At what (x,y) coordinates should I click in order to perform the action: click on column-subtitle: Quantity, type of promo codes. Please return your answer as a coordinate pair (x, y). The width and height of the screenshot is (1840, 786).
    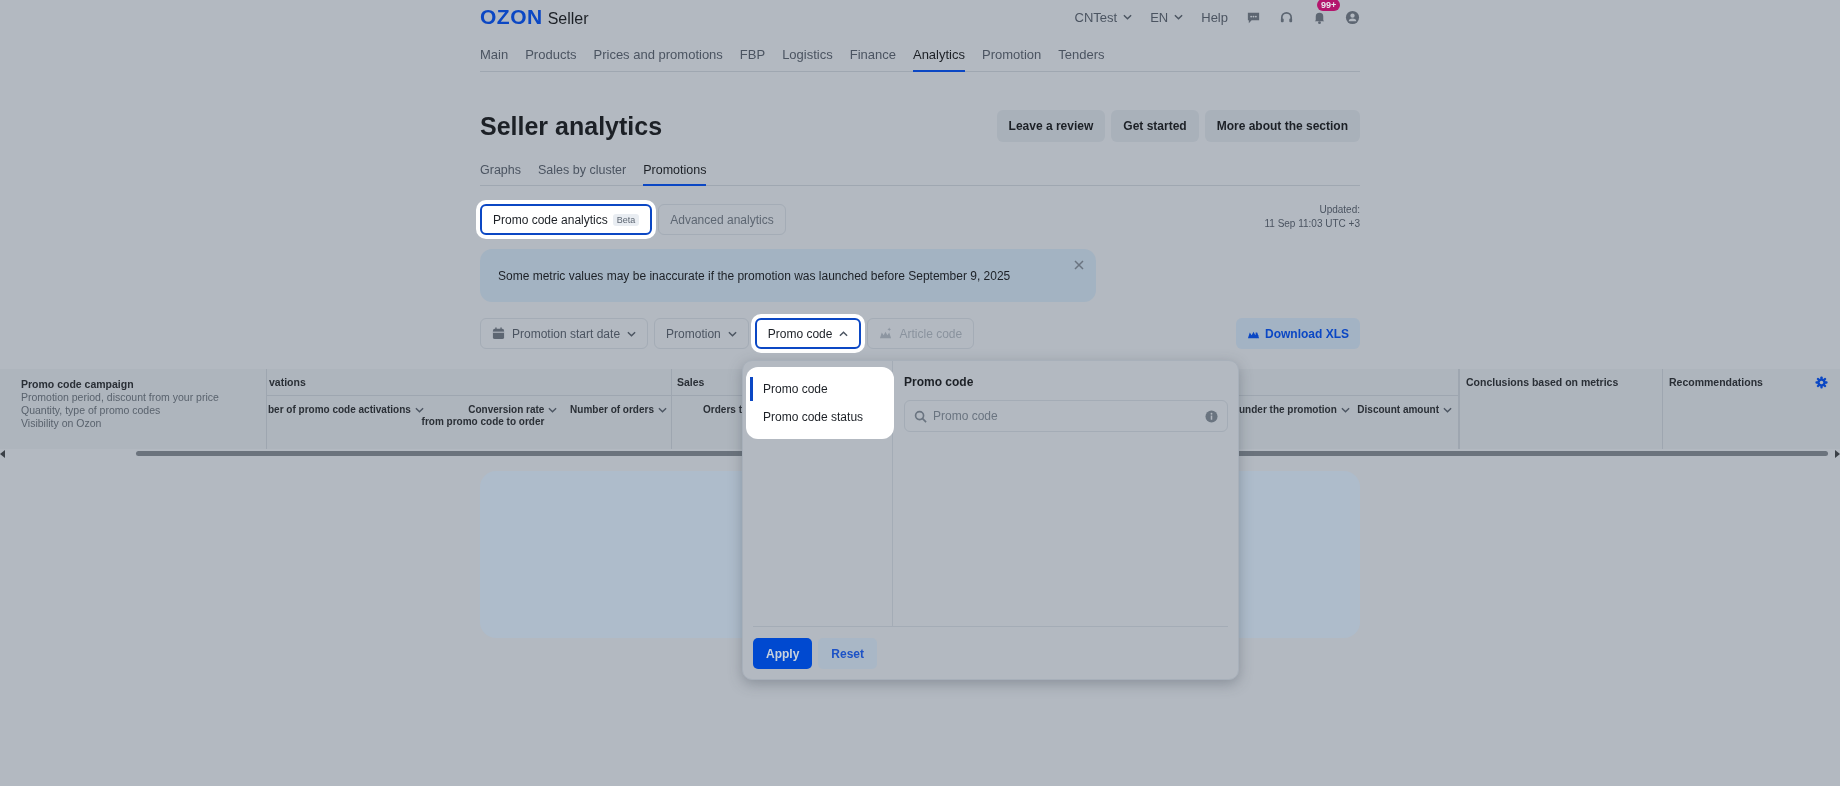
    Looking at the image, I should click on (91, 410).